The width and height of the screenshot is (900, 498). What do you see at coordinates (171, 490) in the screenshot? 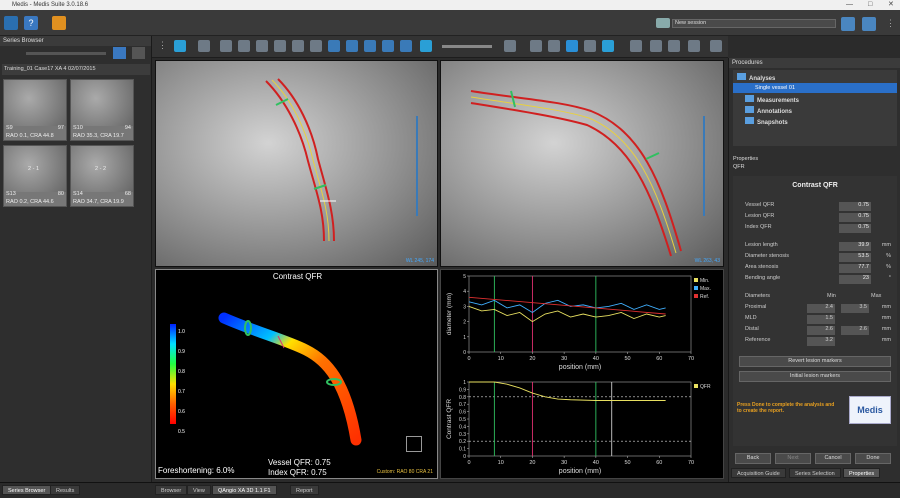
I see `tab-browser: Browser` at bounding box center [171, 490].